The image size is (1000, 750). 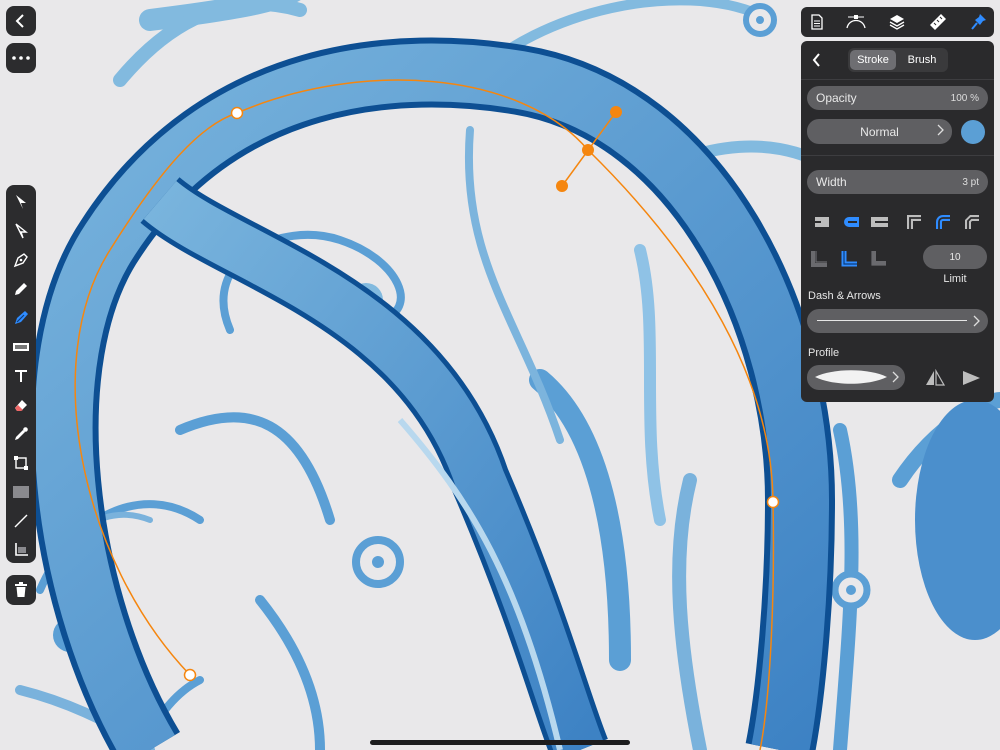 What do you see at coordinates (879, 222) in the screenshot?
I see `square-cap-icon` at bounding box center [879, 222].